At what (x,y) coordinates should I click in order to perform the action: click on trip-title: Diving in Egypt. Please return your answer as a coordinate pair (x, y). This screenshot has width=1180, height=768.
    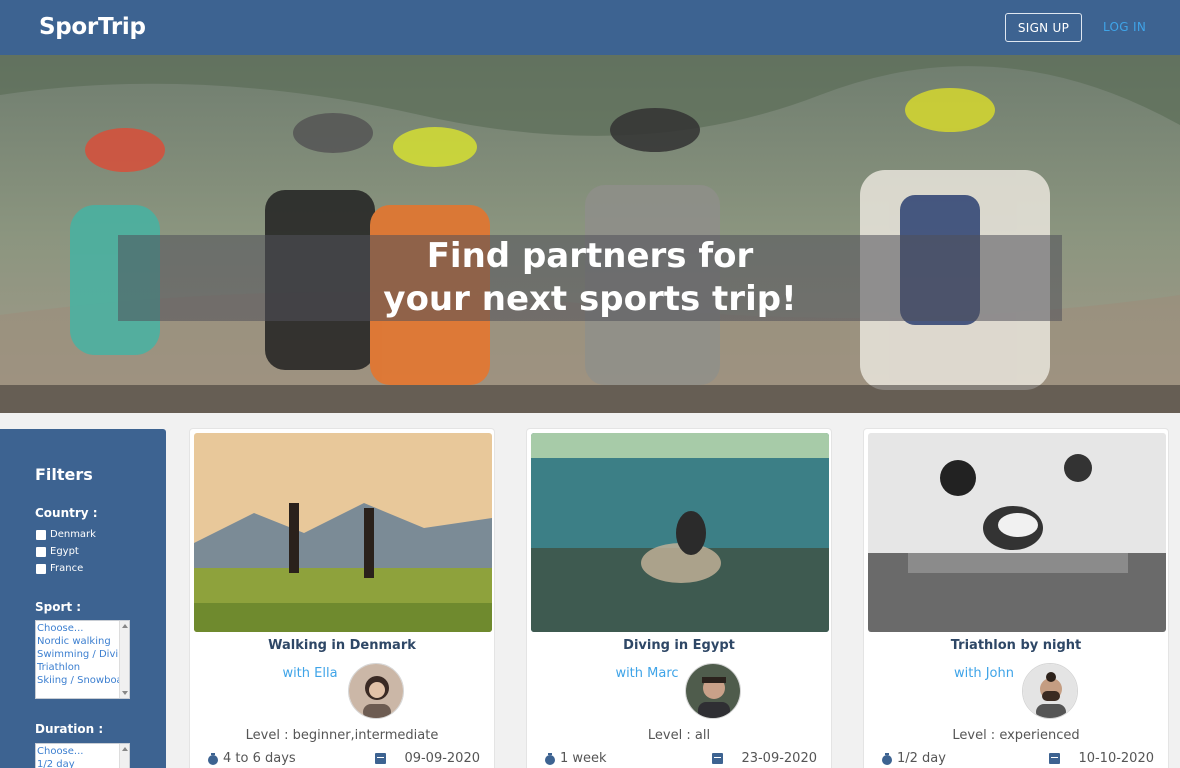
    Looking at the image, I should click on (679, 645).